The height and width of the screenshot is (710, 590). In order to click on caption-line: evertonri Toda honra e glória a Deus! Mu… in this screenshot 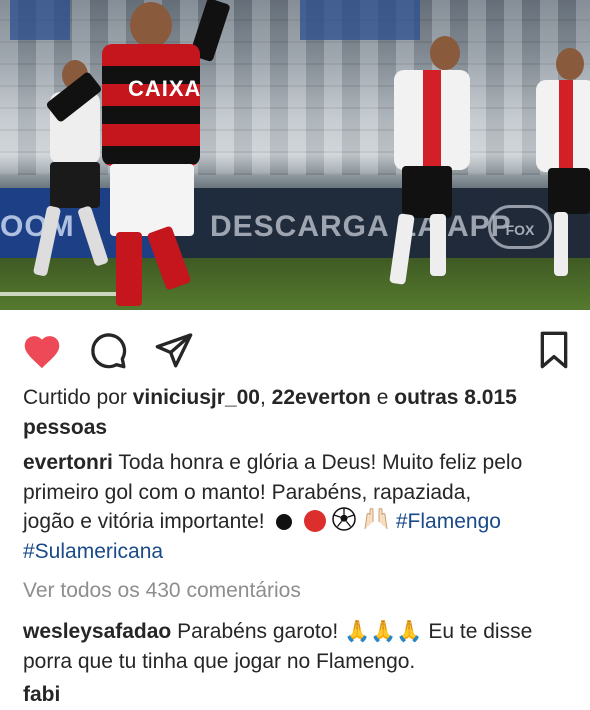, I will do `click(272, 463)`.